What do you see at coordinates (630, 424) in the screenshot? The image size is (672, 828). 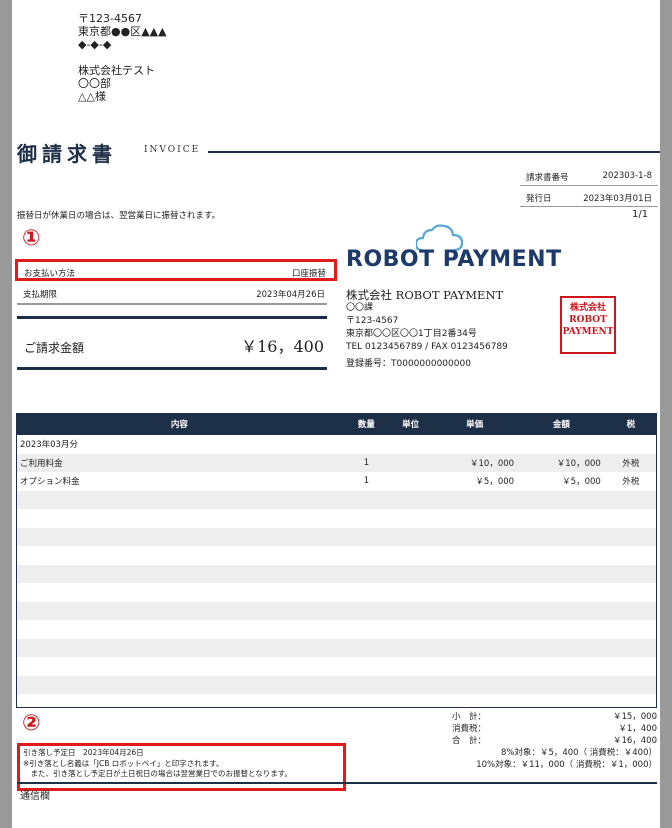 I see `col-header-tax: 税` at bounding box center [630, 424].